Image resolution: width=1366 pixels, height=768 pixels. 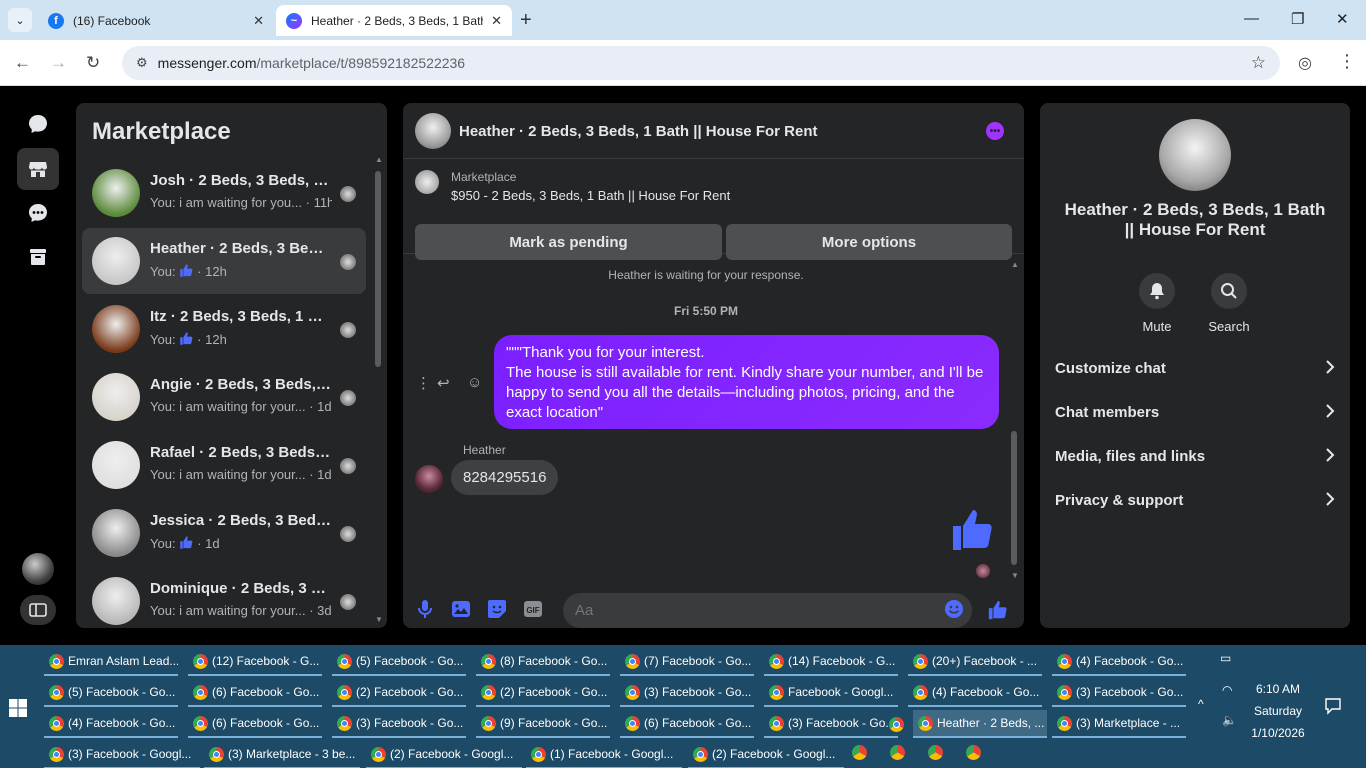 I want to click on chat-scrollbar, so click(x=1014, y=498).